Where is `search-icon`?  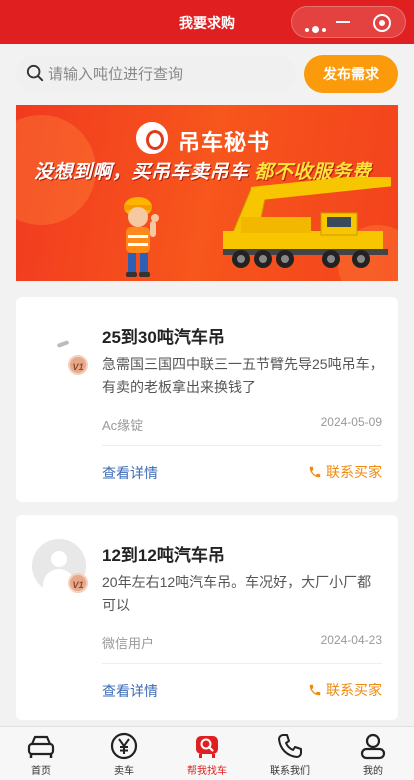
search-icon is located at coordinates (35, 73).